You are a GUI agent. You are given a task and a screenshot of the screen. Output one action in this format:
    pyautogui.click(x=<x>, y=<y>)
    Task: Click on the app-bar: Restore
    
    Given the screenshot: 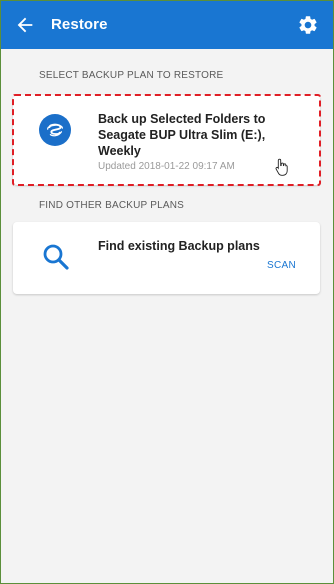 What is the action you would take?
    pyautogui.click(x=167, y=25)
    